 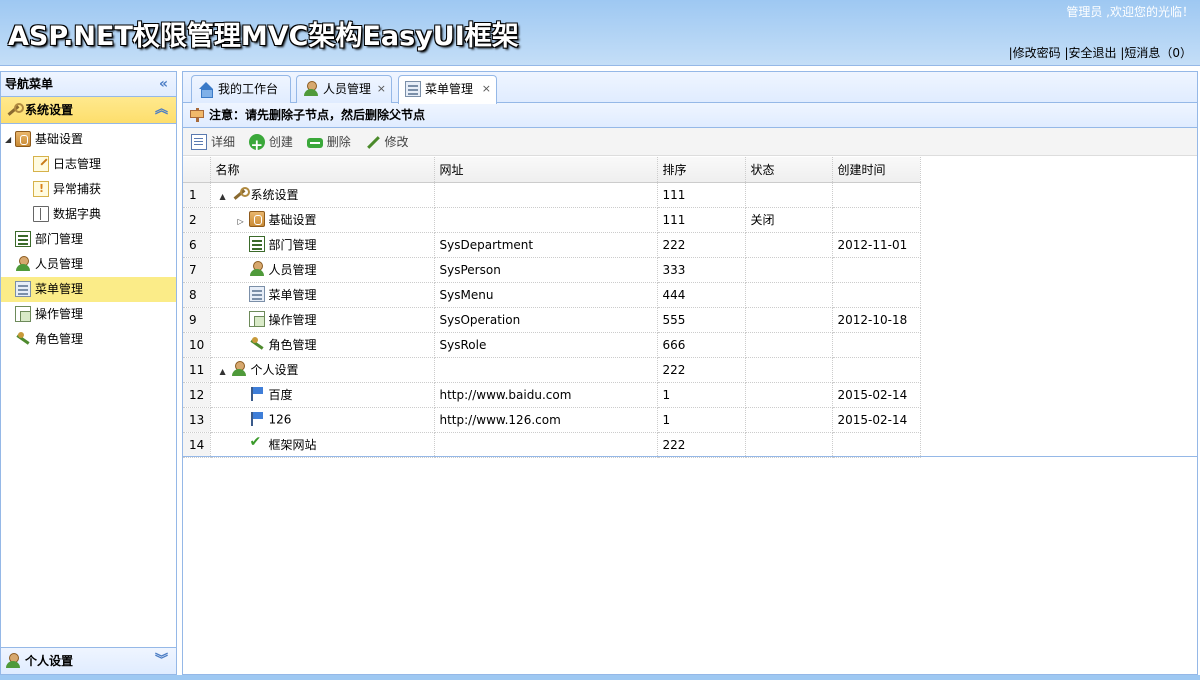 I want to click on grid-header-row: 名称 网址 排序 状态 创建时间, so click(x=552, y=170).